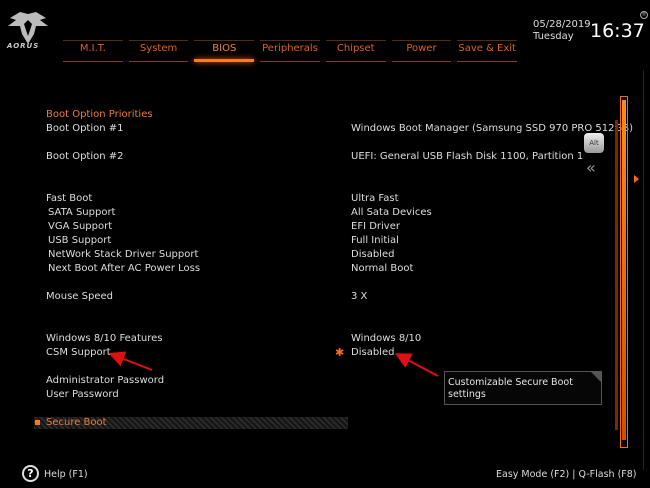 The width and height of the screenshot is (650, 488). What do you see at coordinates (375, 241) in the screenshot?
I see `usb-support-value: Full Initial` at bounding box center [375, 241].